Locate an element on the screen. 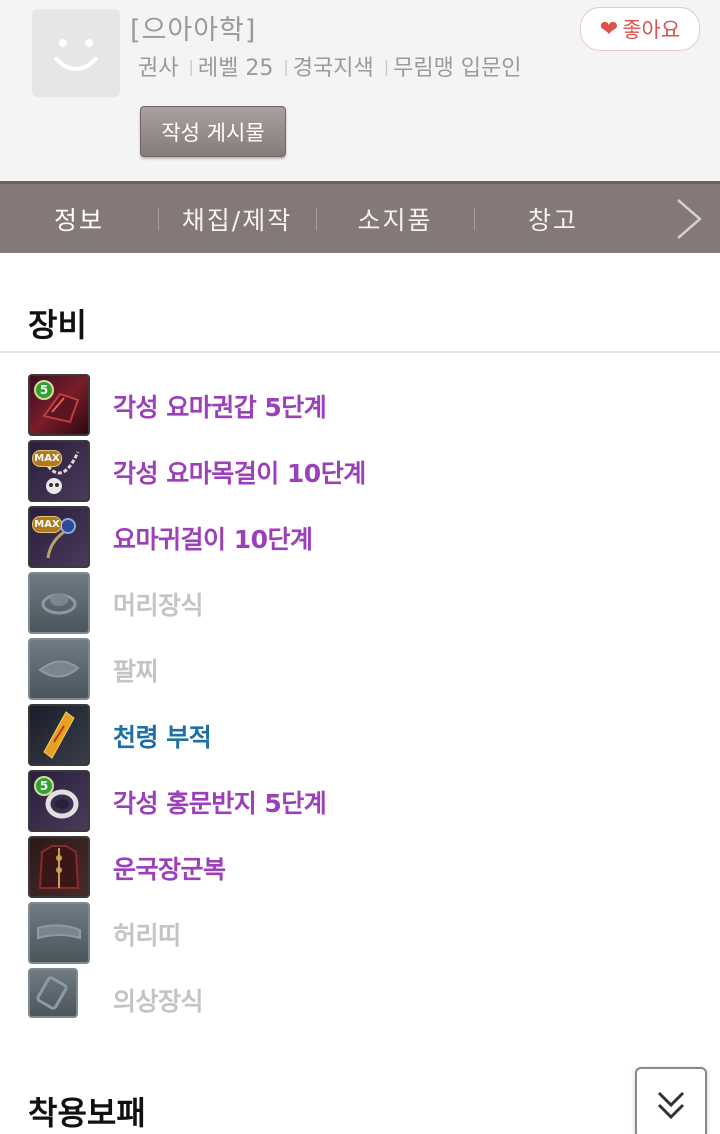 The image size is (720, 1134). smiley-avatar-icon is located at coordinates (76, 55).